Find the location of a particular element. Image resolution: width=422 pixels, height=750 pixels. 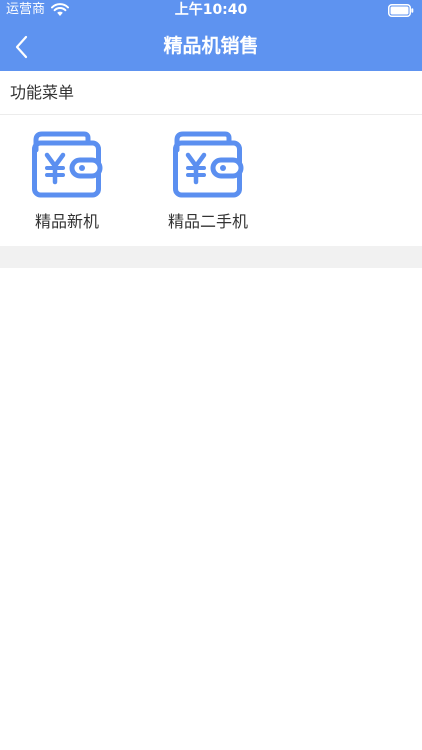

battery-icon is located at coordinates (401, 10).